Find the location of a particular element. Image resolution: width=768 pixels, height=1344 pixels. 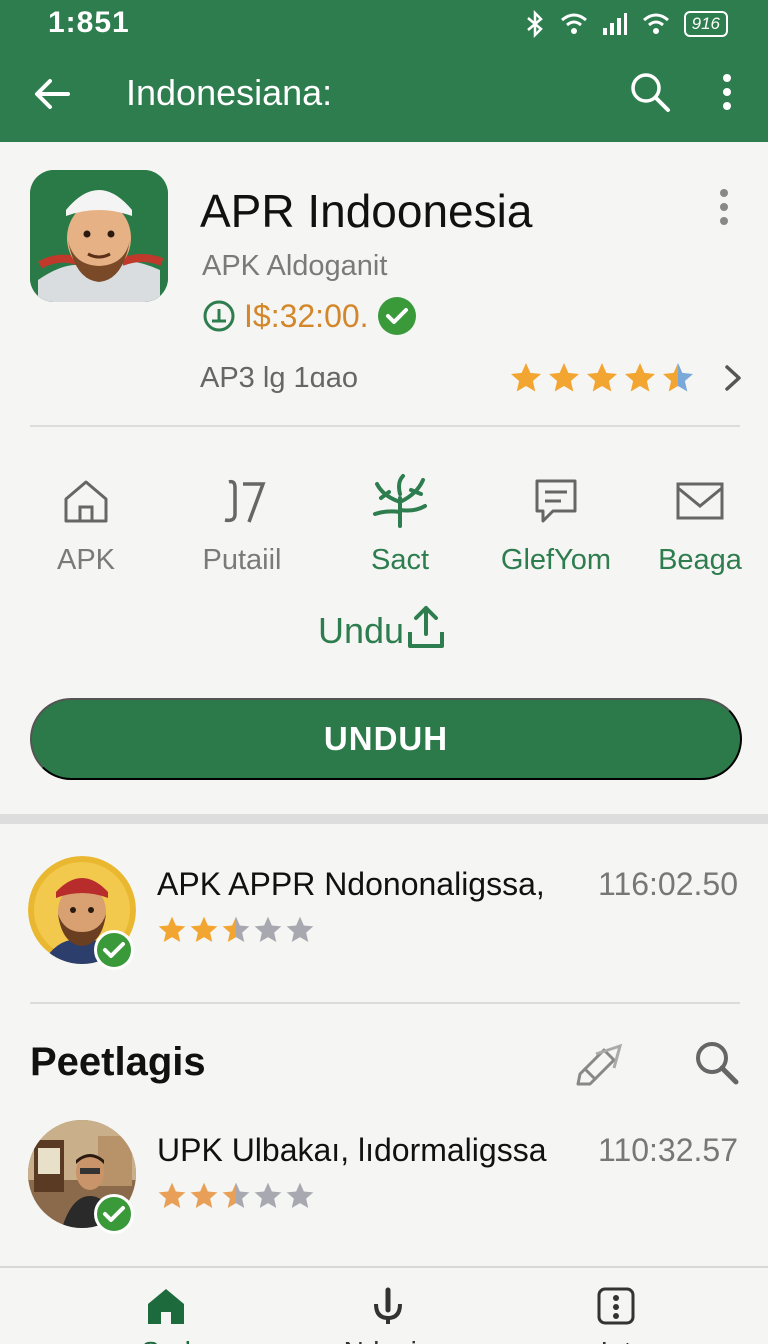

branch-icon is located at coordinates (400, 501).